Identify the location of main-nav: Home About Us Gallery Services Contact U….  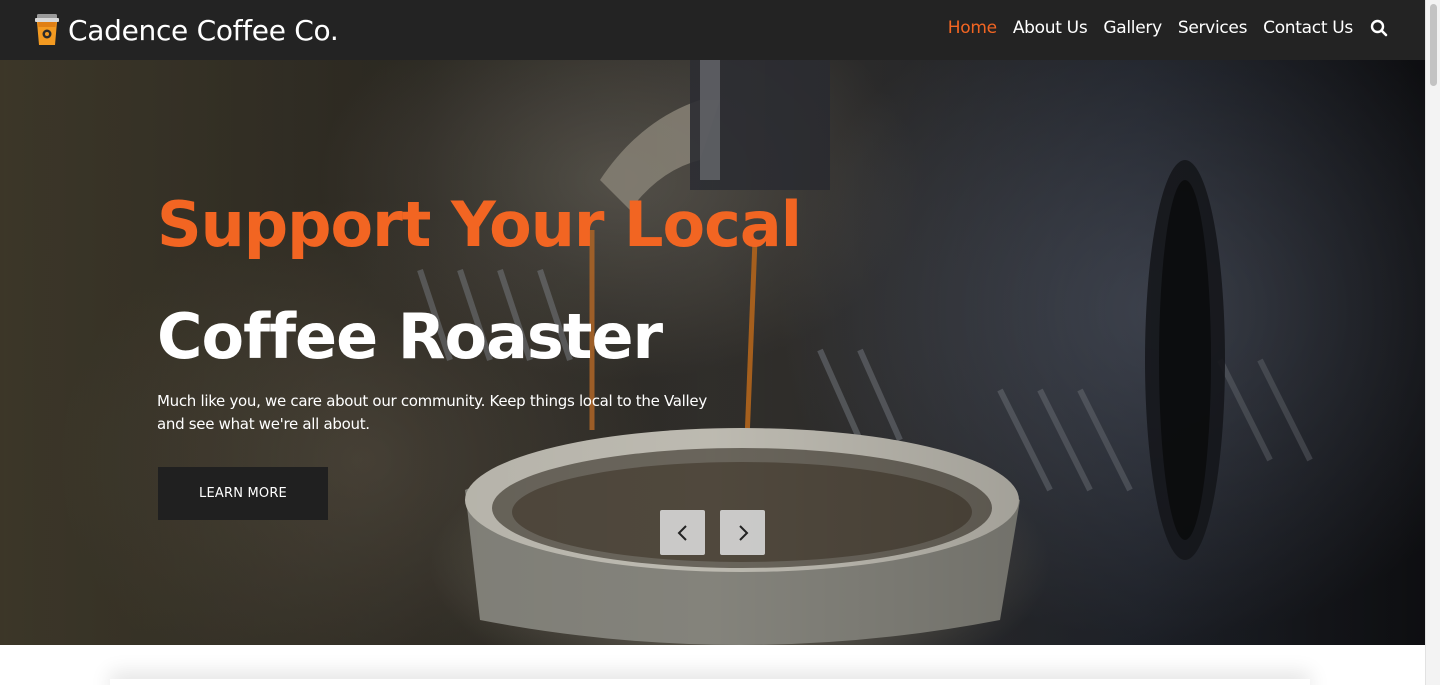
(1160, 28).